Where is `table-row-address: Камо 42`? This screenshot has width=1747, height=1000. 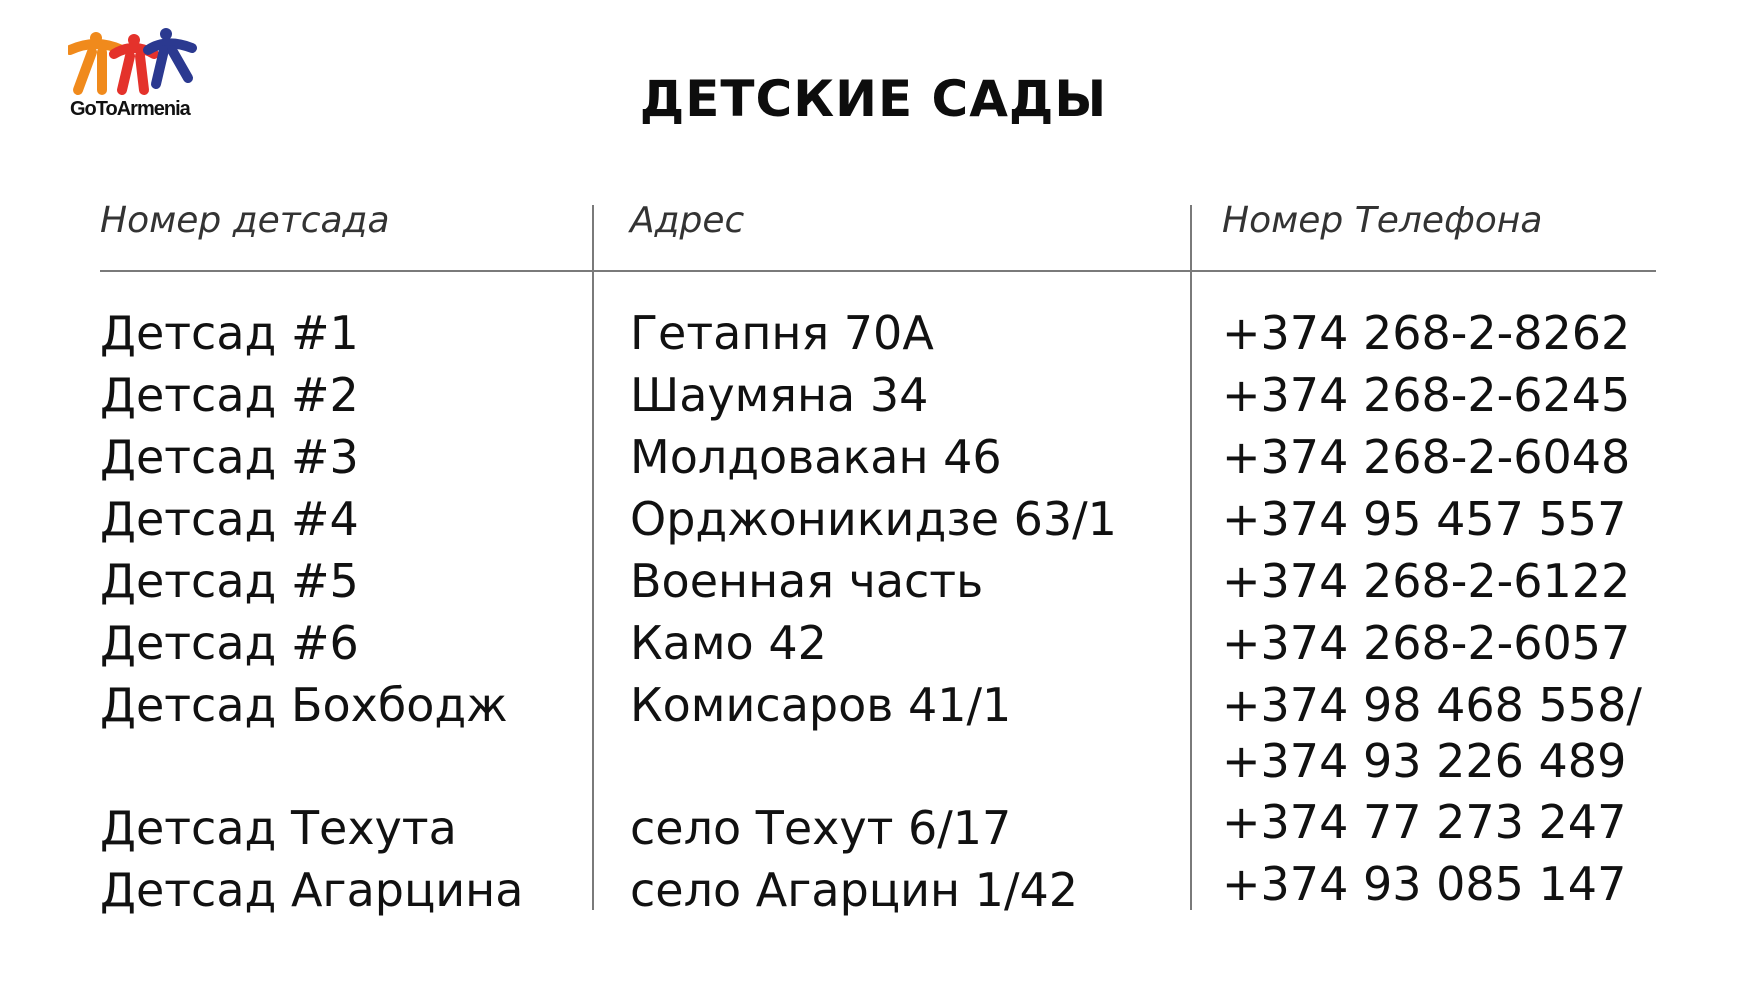 table-row-address: Камо 42 is located at coordinates (728, 643).